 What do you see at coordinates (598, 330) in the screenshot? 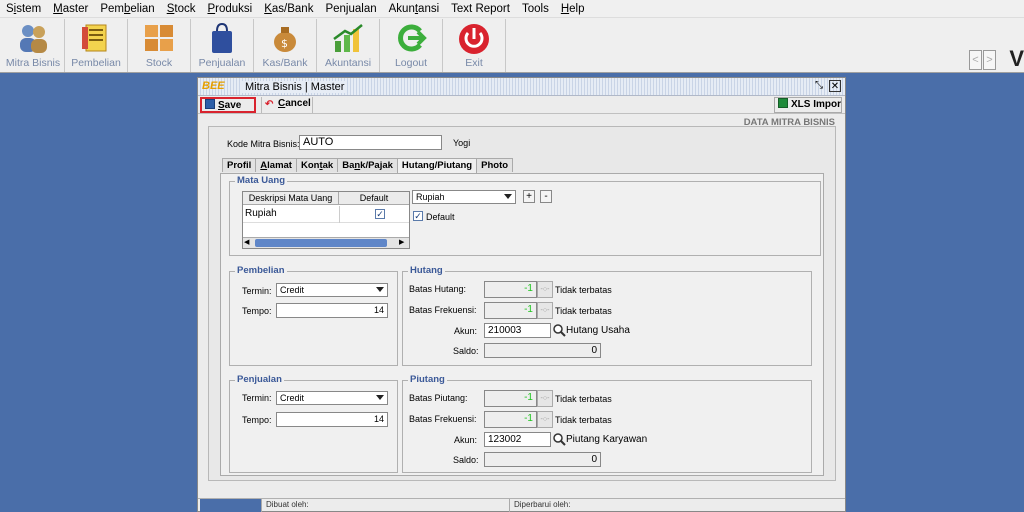
I see `akun-hutang-name: Hutang Usaha` at bounding box center [598, 330].